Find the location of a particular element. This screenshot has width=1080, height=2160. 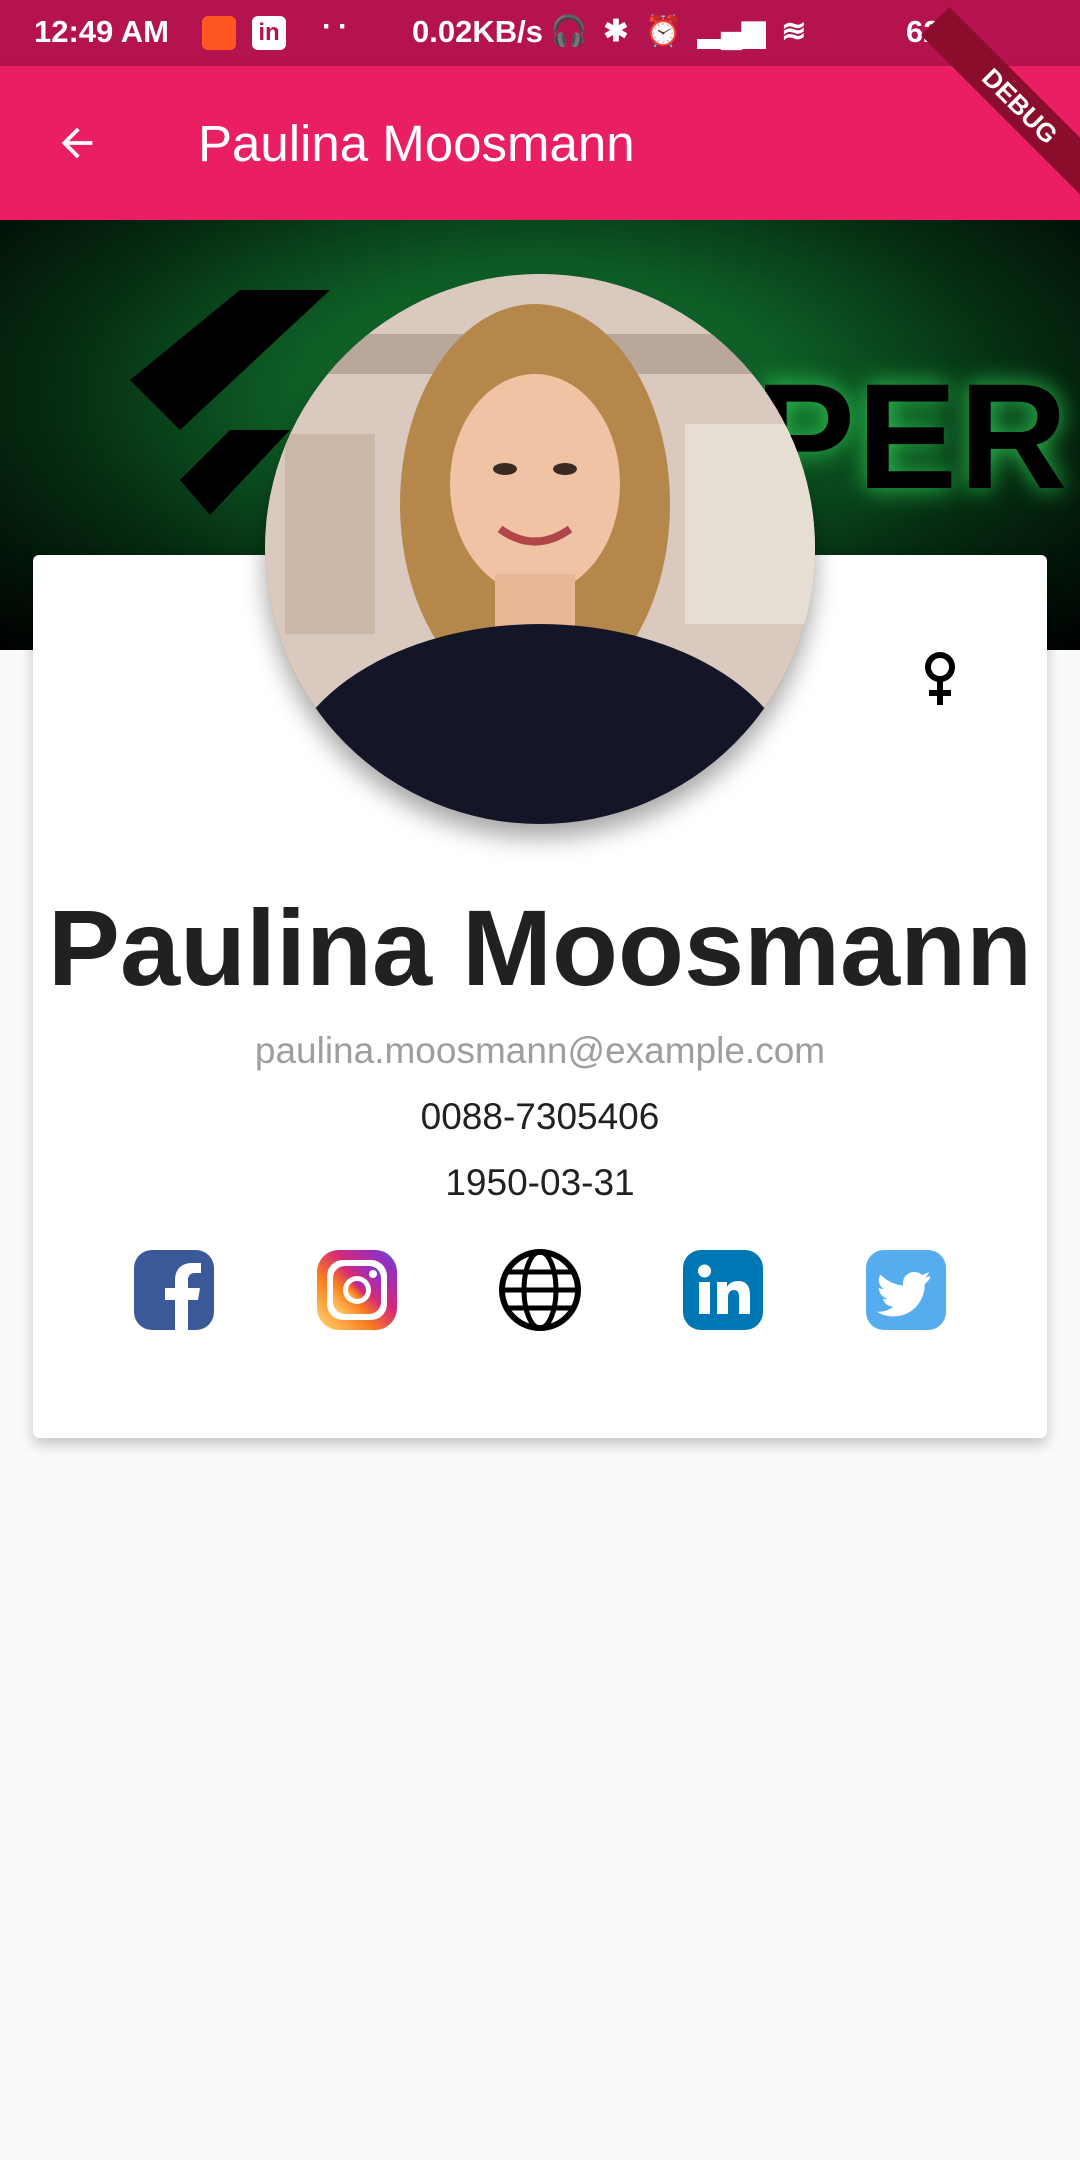

profile-phone: 0088-7305406 is located at coordinates (540, 1116).